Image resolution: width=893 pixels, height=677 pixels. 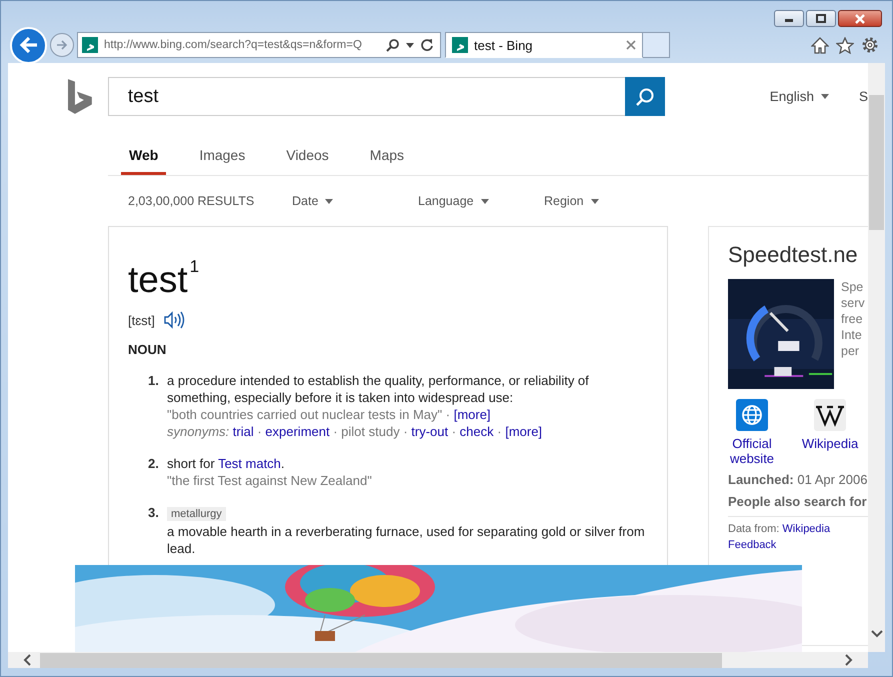 What do you see at coordinates (752, 545) in the screenshot?
I see `feedback-link: Feedback` at bounding box center [752, 545].